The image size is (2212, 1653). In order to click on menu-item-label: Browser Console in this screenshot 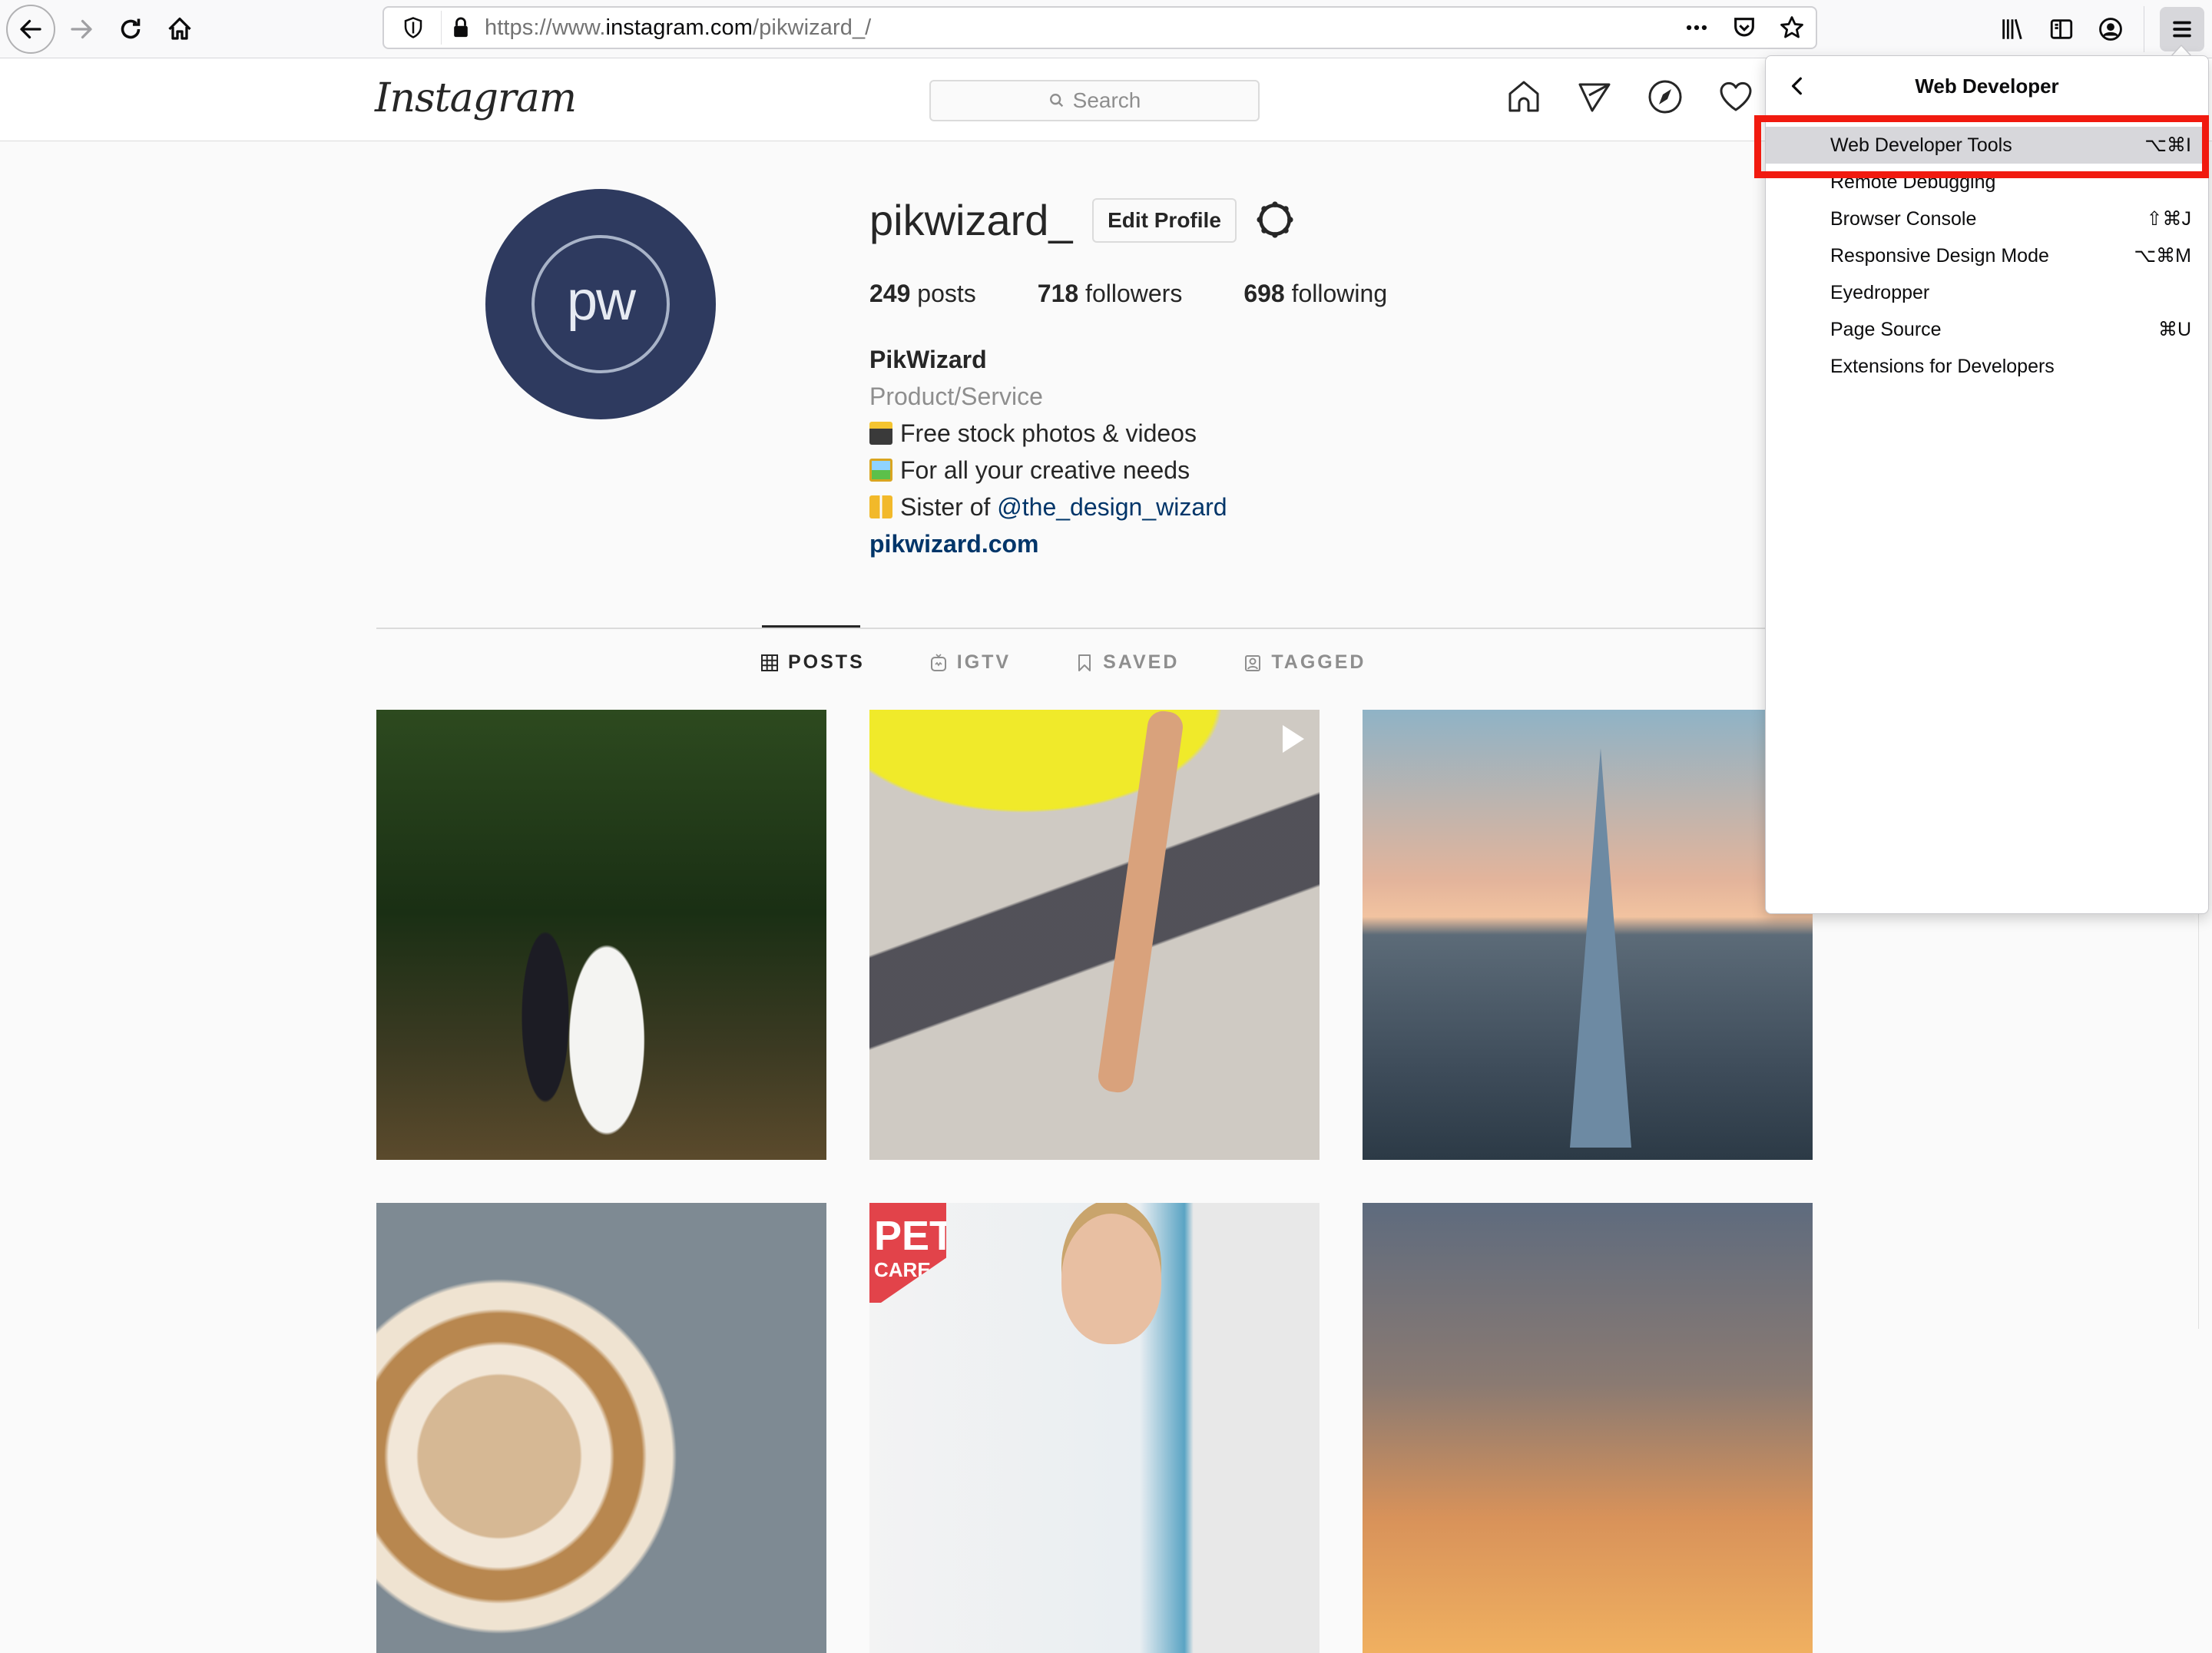, I will do `click(1903, 218)`.